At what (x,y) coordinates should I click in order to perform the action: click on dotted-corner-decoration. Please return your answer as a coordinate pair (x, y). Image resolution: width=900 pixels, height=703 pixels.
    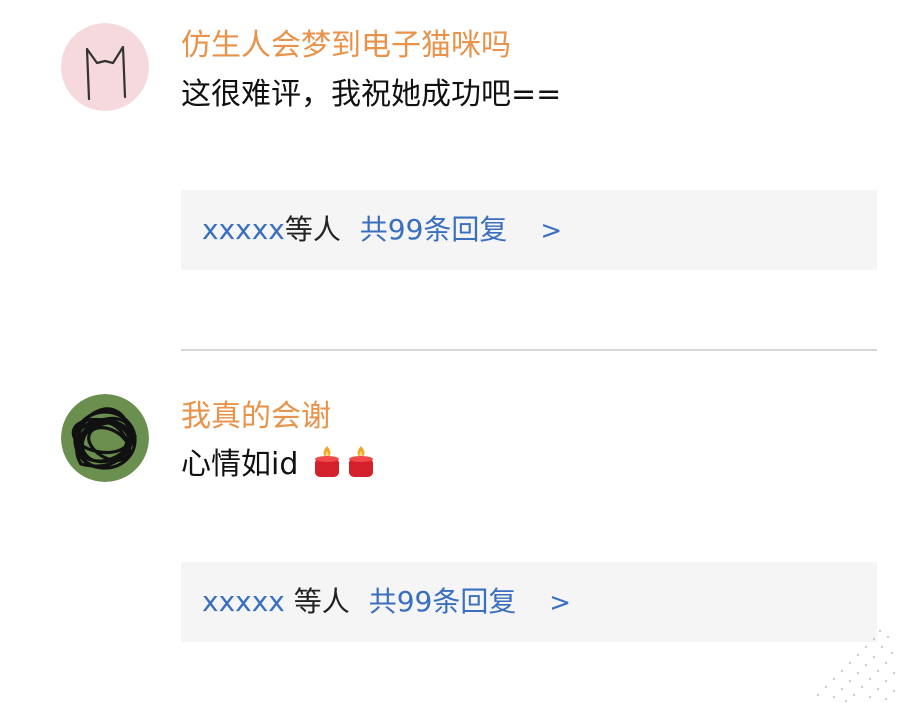
    Looking at the image, I should click on (856, 666).